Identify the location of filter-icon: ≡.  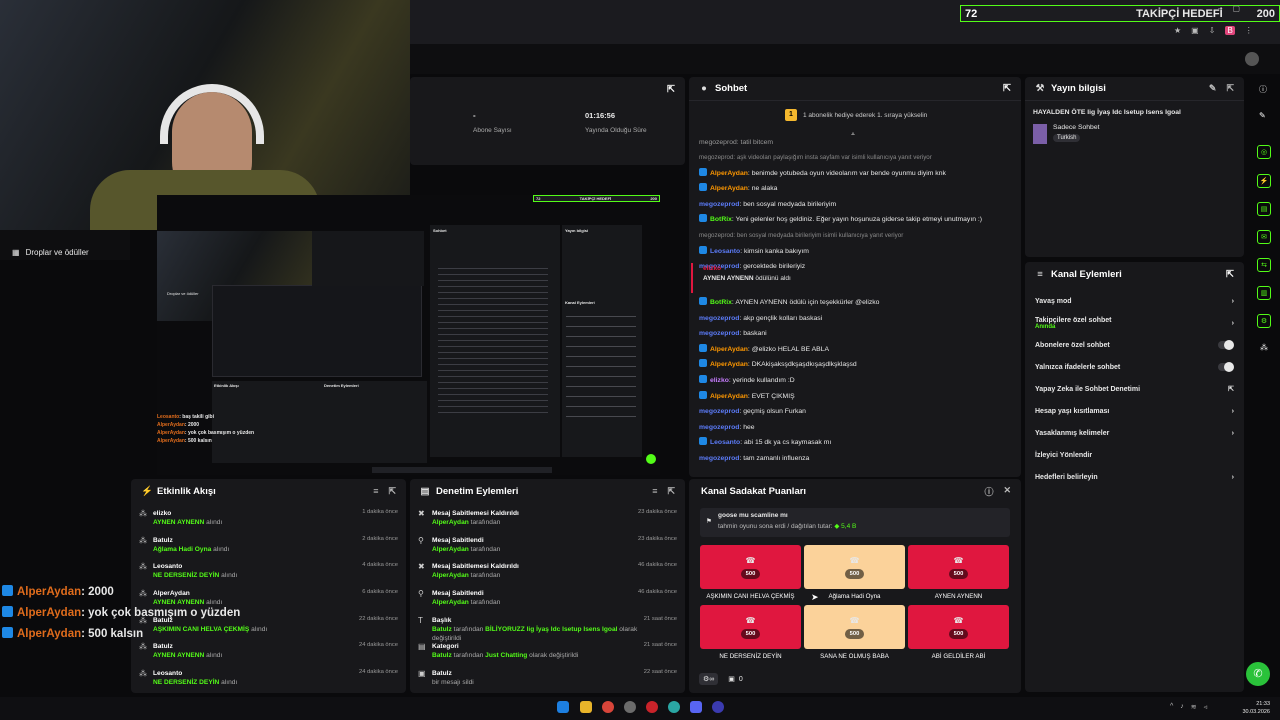
(375, 491).